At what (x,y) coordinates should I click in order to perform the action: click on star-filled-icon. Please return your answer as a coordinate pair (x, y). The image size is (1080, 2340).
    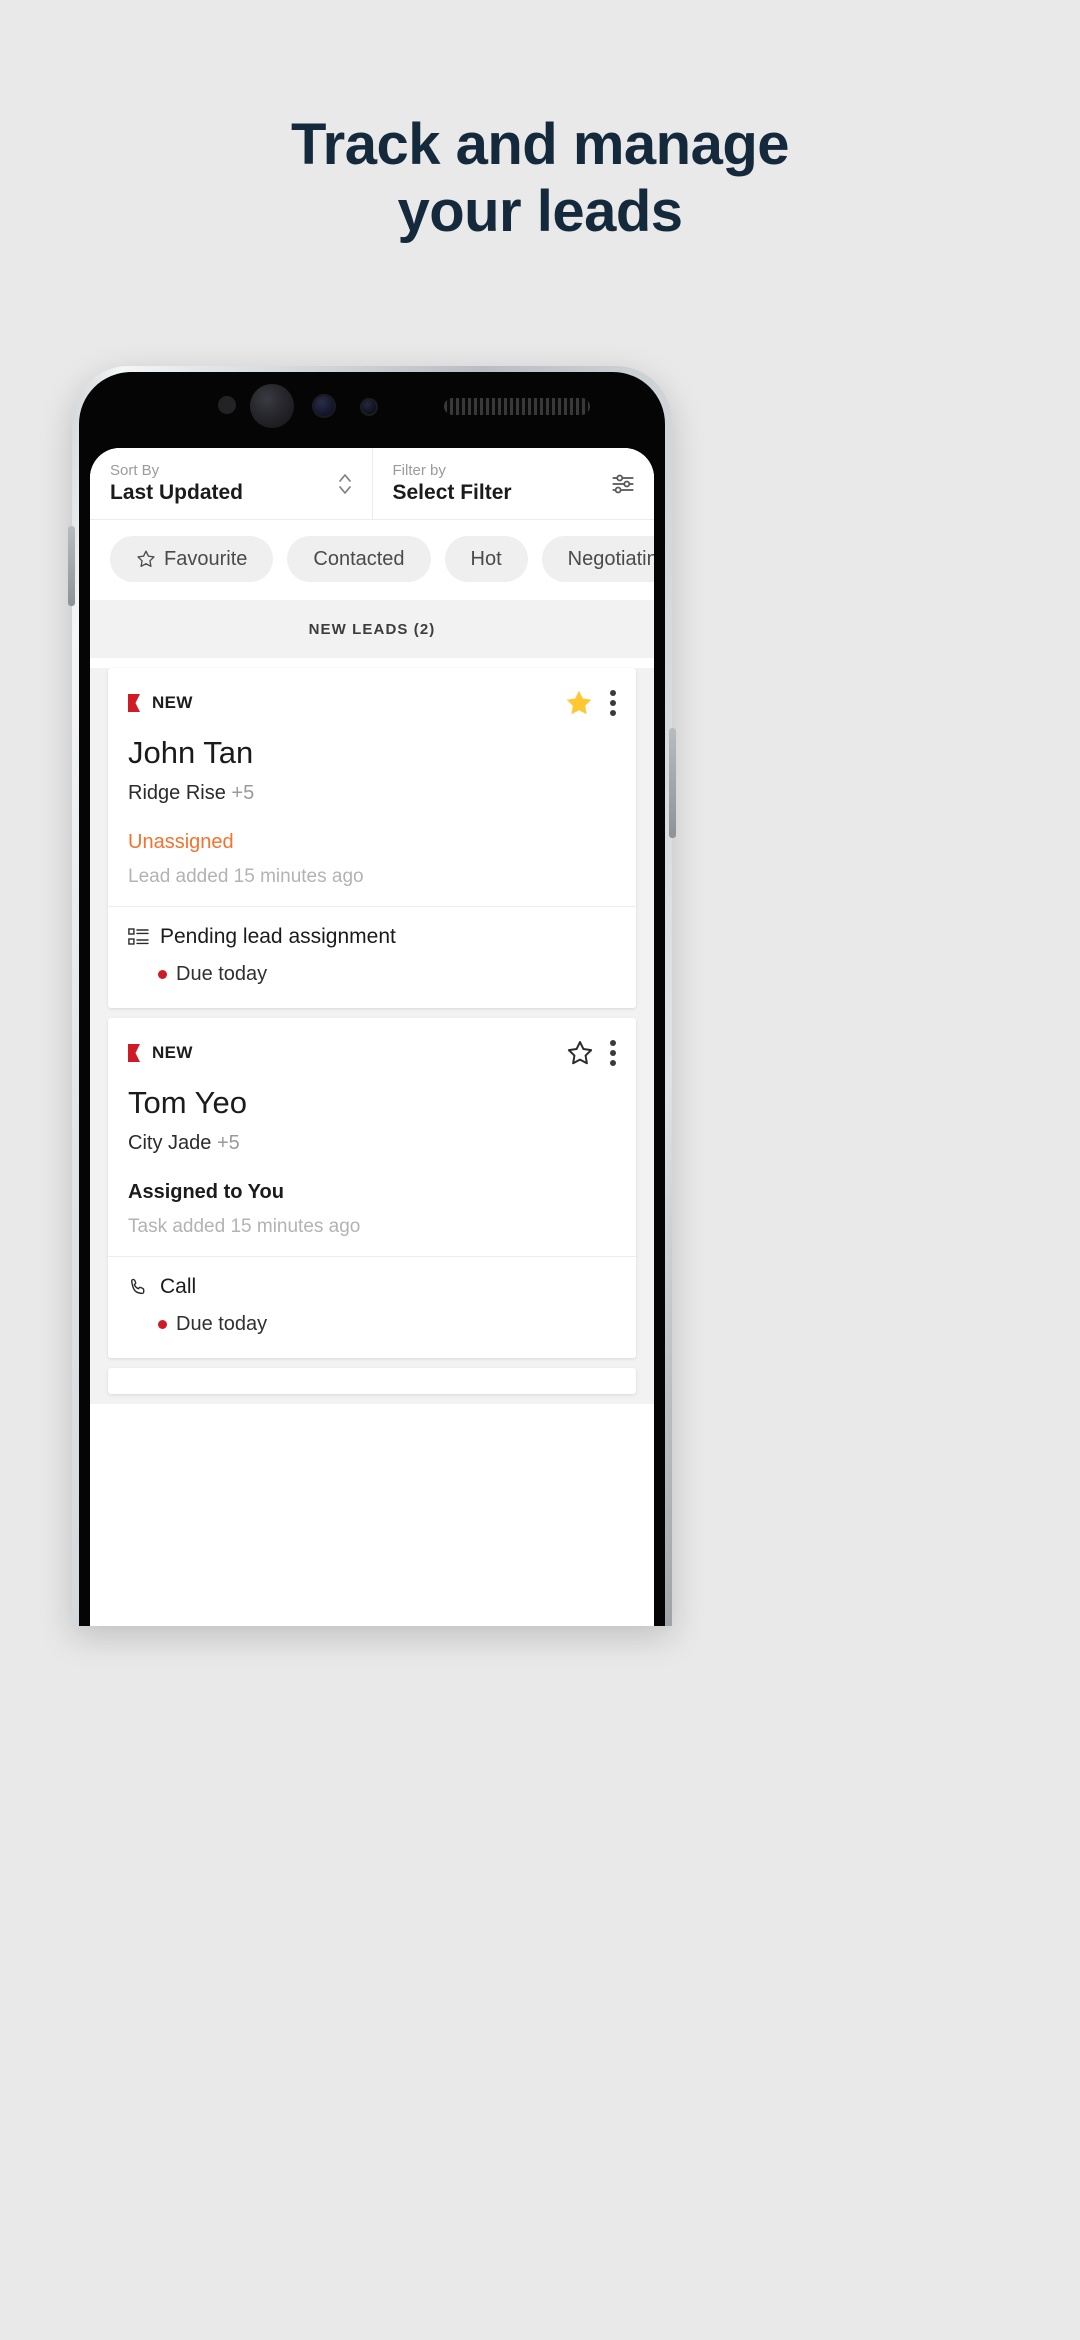
    Looking at the image, I should click on (579, 703).